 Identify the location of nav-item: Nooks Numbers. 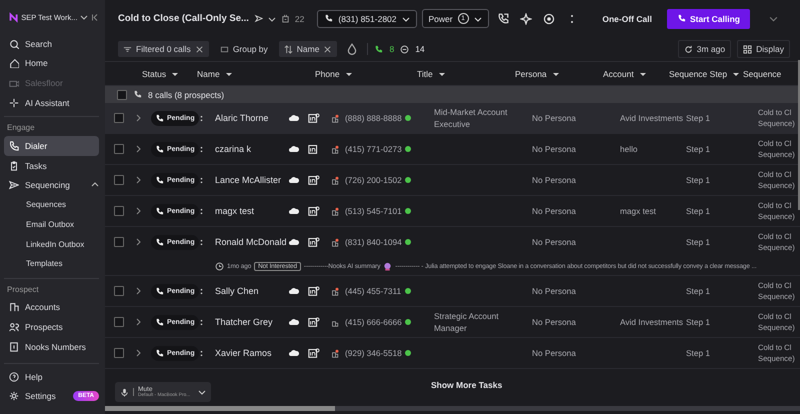
(51, 346).